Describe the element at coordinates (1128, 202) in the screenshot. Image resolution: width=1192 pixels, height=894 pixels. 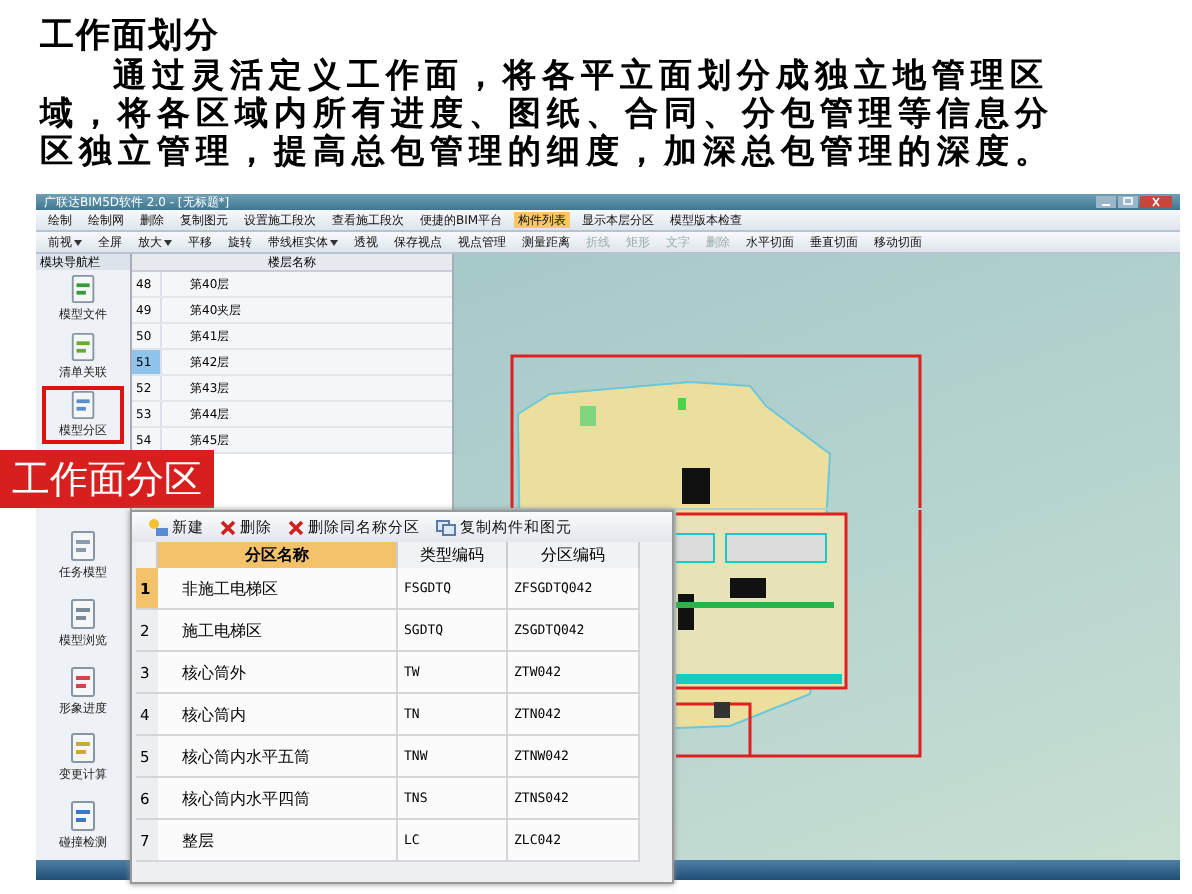
I see `maximize-icon` at that location.